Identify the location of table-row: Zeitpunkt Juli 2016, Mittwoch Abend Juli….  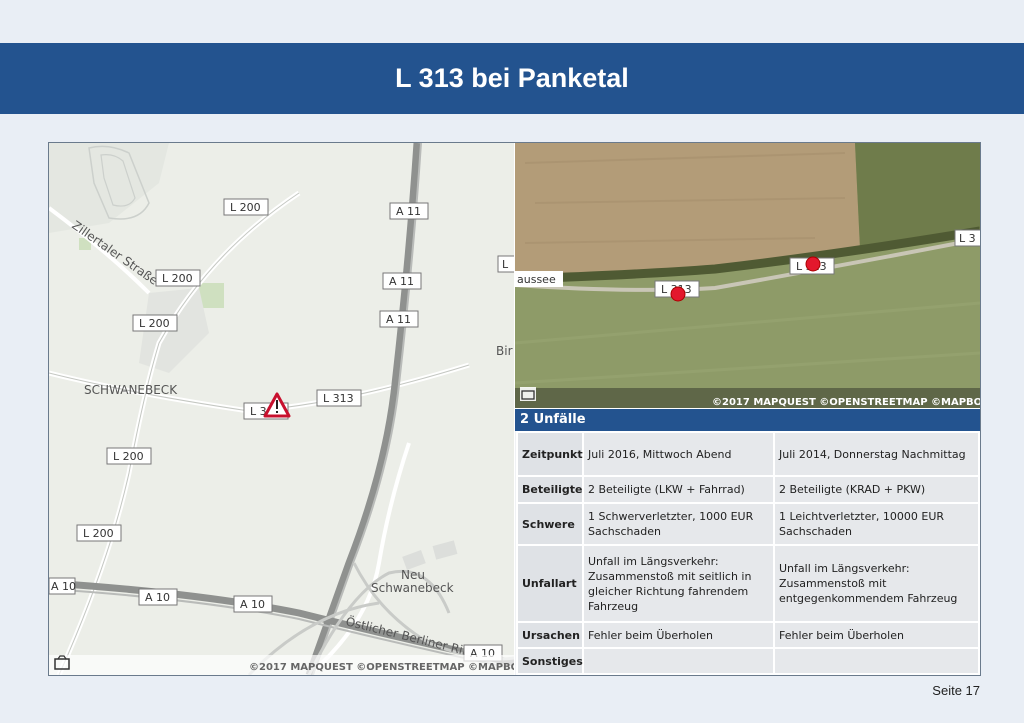
(748, 454).